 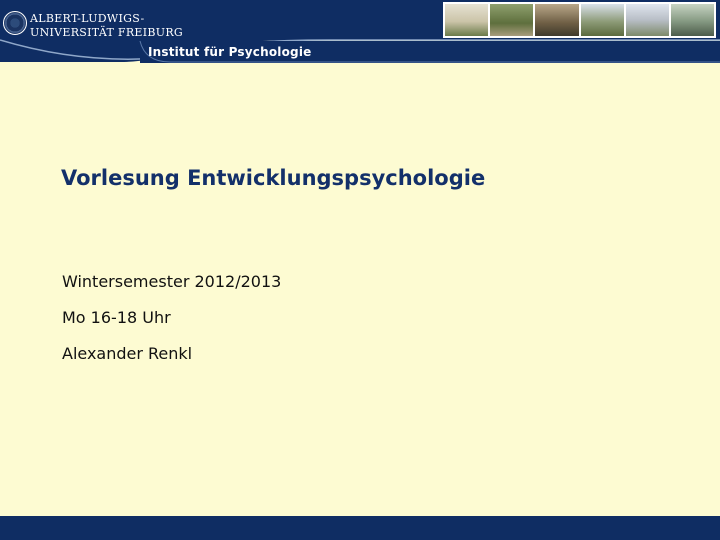 I want to click on campus-photo-strip, so click(x=579, y=20).